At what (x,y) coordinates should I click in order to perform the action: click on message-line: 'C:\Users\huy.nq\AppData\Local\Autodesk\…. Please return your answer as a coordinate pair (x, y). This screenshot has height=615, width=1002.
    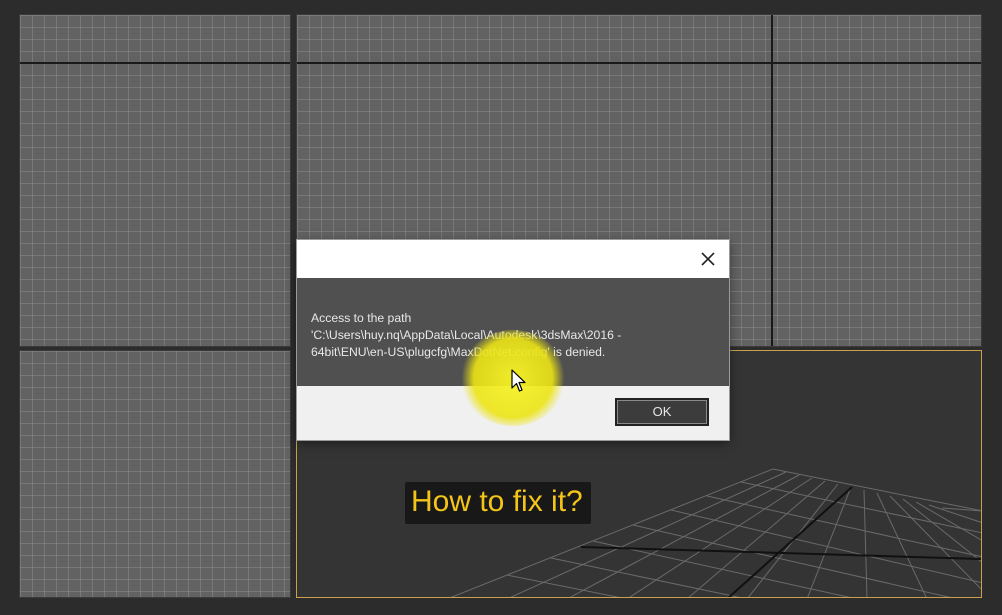
    Looking at the image, I should click on (466, 335).